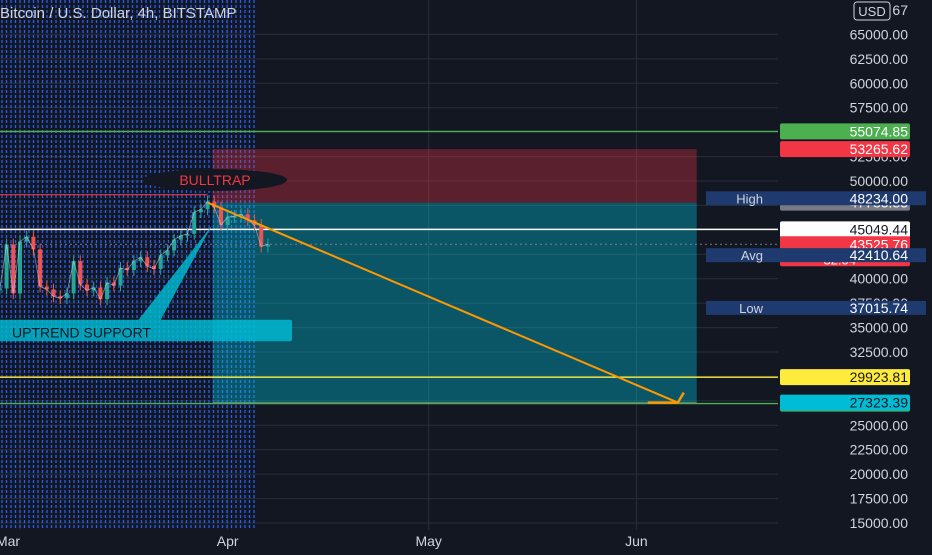 Image resolution: width=932 pixels, height=555 pixels. I want to click on stop-loss-zone, so click(454, 176).